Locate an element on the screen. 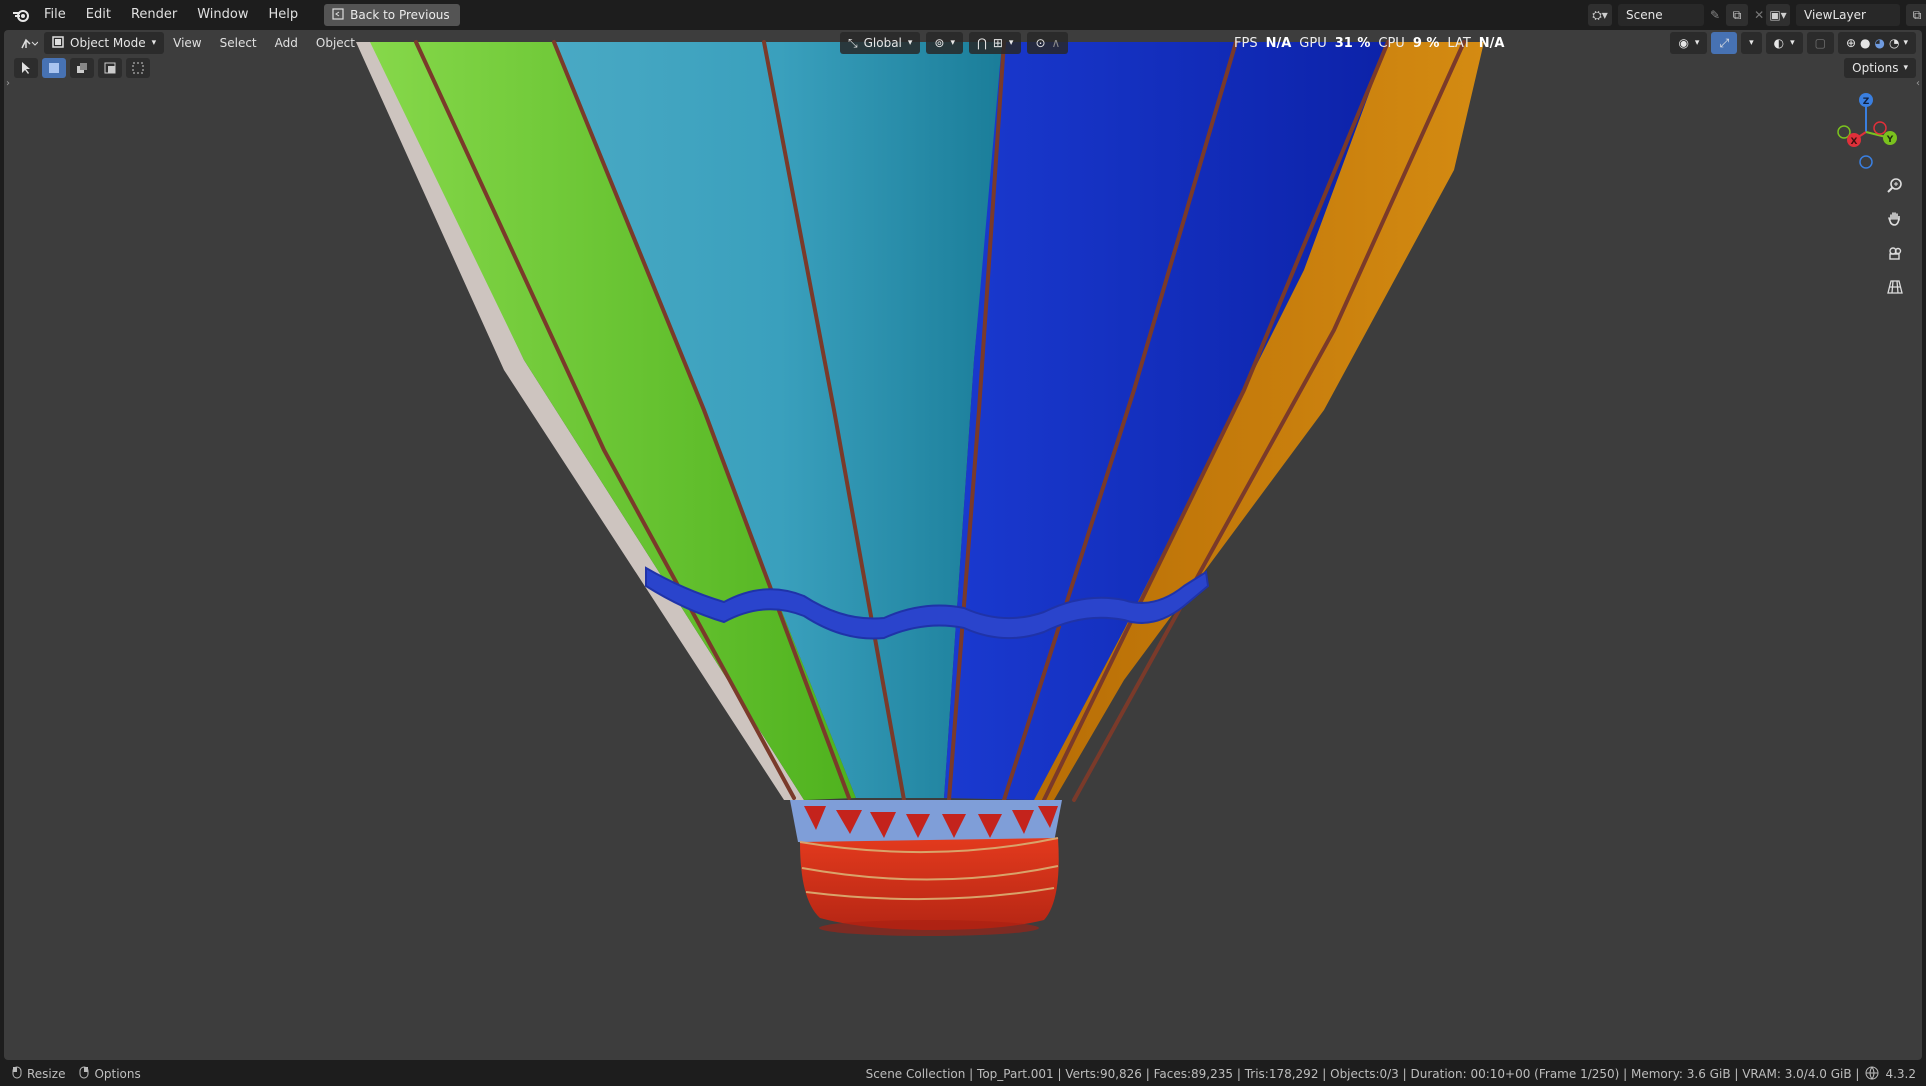 The image size is (1926, 1086). view-layer-name-field: ViewLayer is located at coordinates (1848, 15).